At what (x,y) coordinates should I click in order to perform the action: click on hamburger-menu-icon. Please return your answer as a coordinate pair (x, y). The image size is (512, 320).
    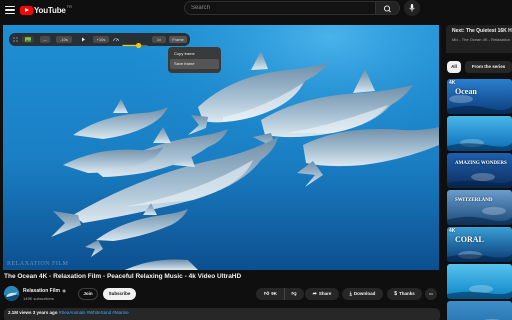
    Looking at the image, I should click on (10, 10).